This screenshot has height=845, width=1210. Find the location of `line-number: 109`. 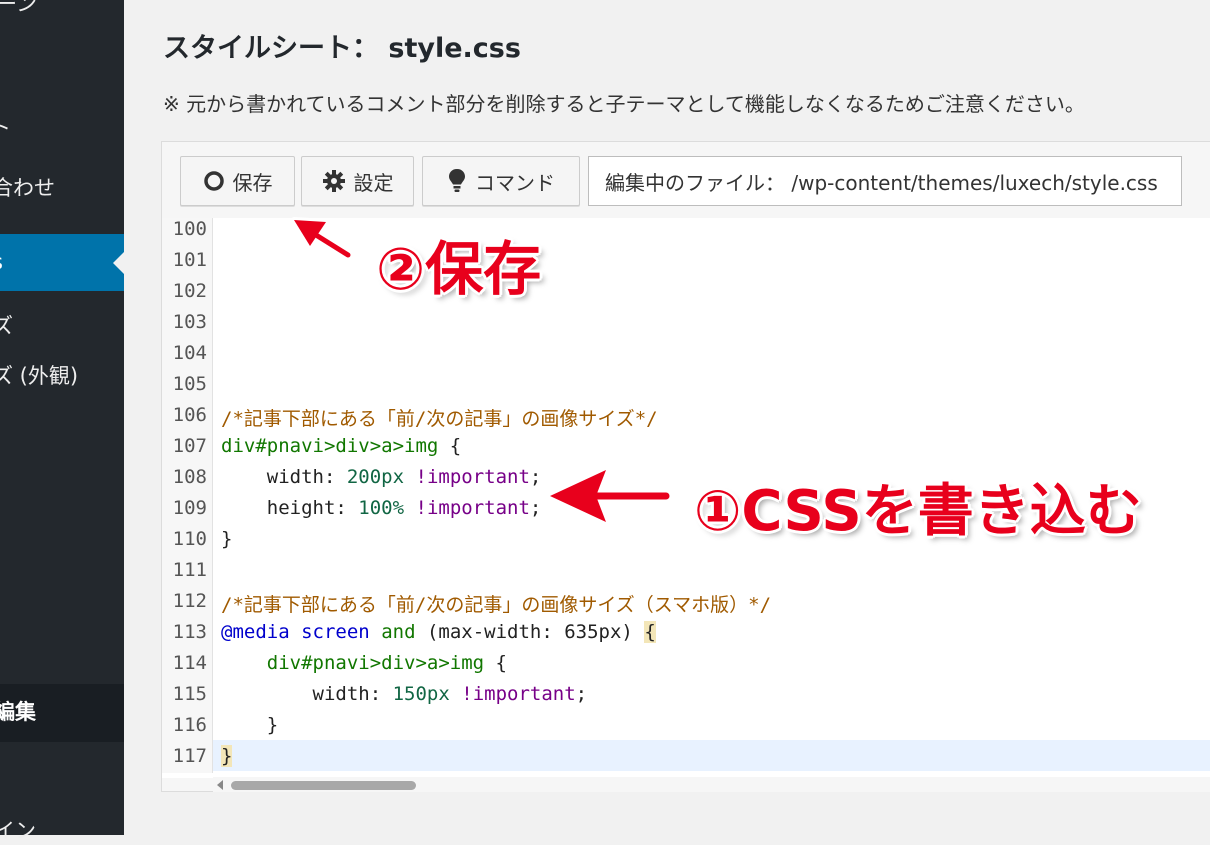

line-number: 109 is located at coordinates (189, 508).